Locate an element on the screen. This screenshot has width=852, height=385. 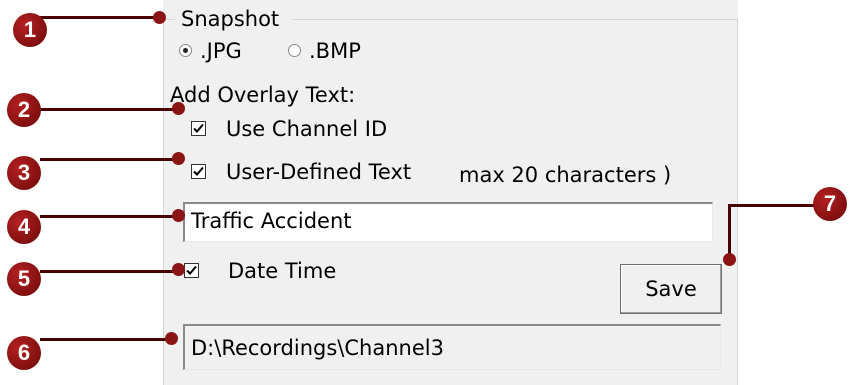
groupbox-right-border is located at coordinates (737, 202).